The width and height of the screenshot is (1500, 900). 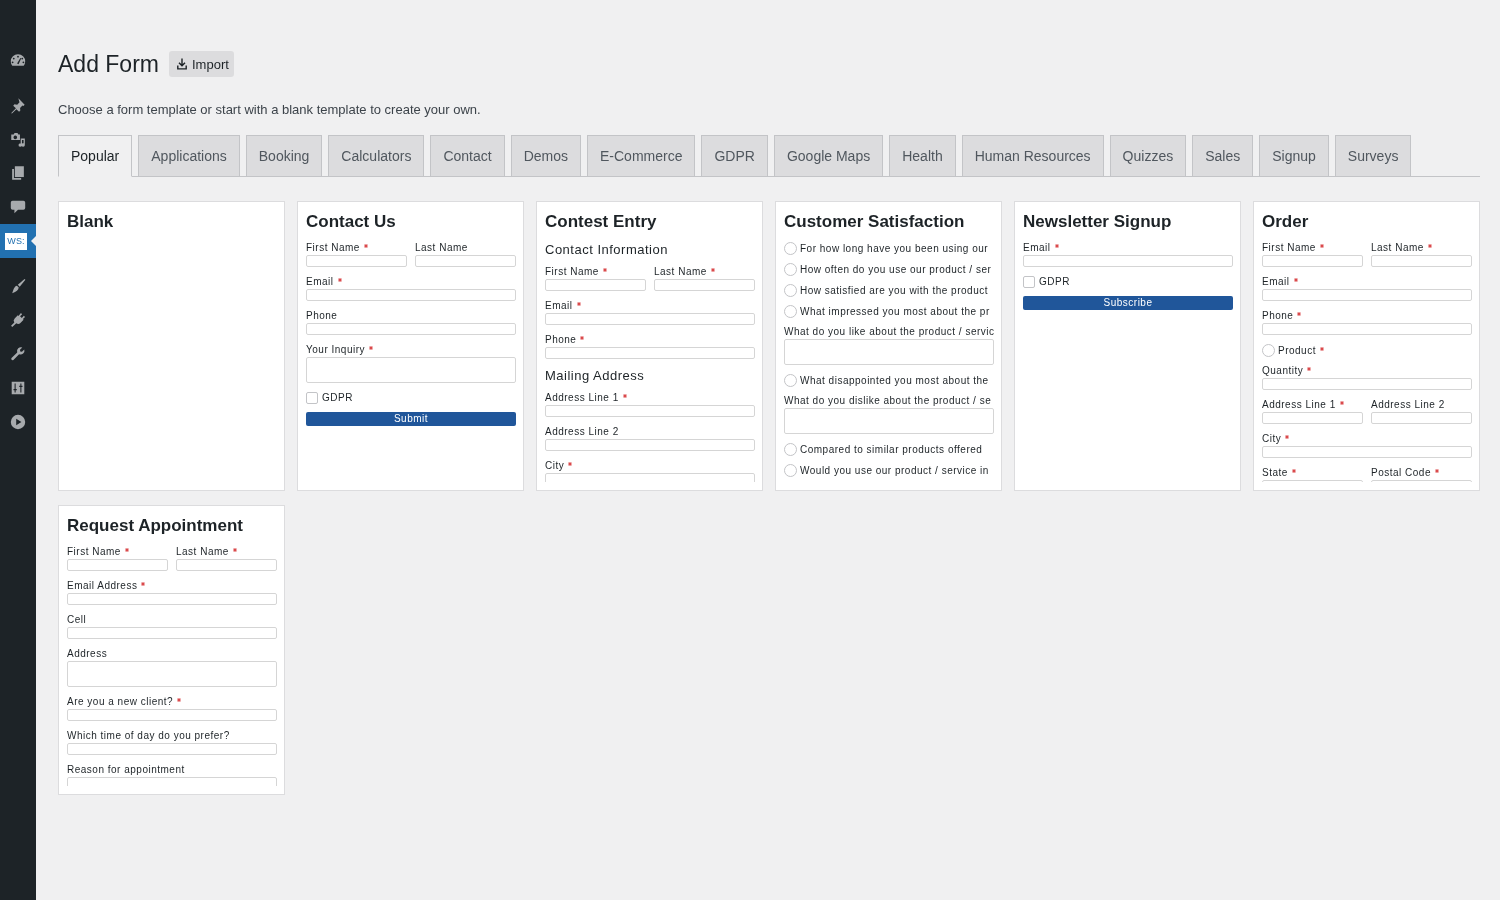 What do you see at coordinates (411, 419) in the screenshot?
I see `submit-button: Submit` at bounding box center [411, 419].